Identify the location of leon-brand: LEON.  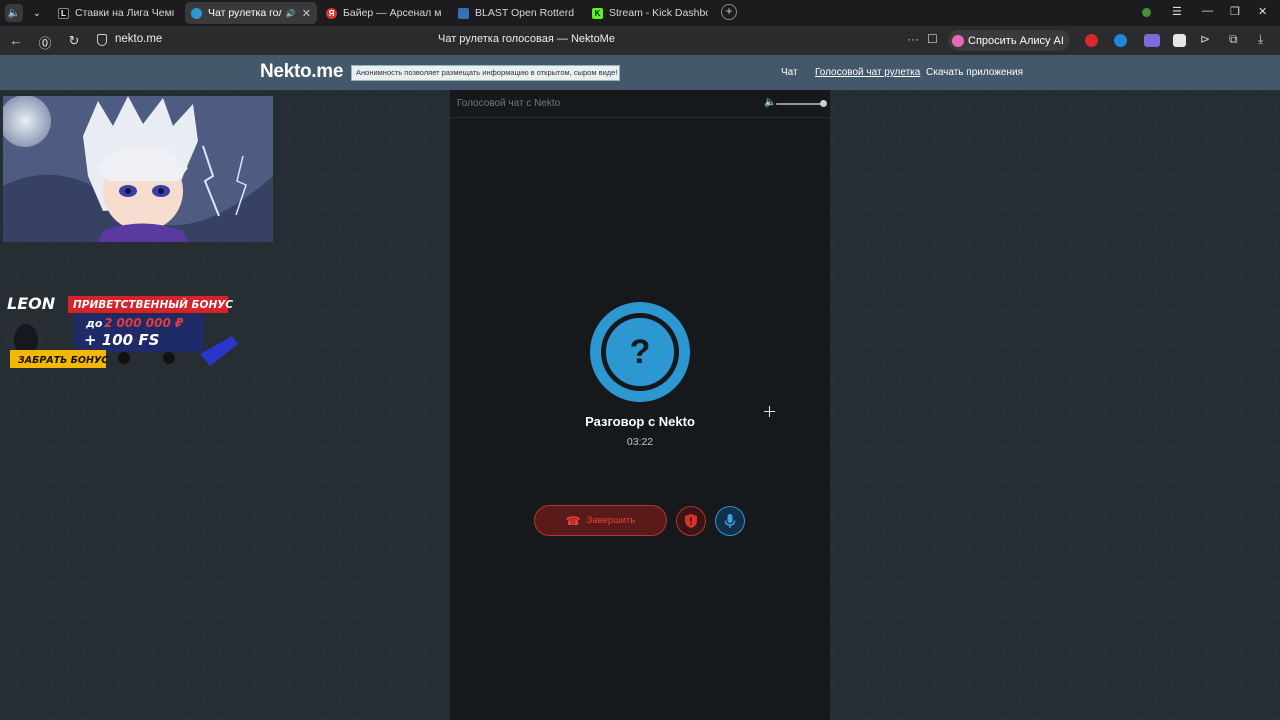
(31, 303).